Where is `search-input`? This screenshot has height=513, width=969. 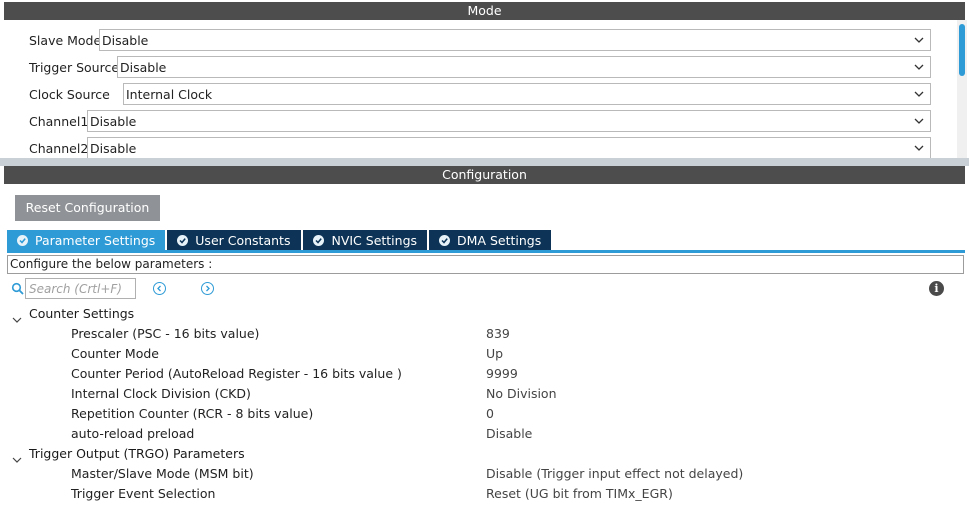
search-input is located at coordinates (80, 288).